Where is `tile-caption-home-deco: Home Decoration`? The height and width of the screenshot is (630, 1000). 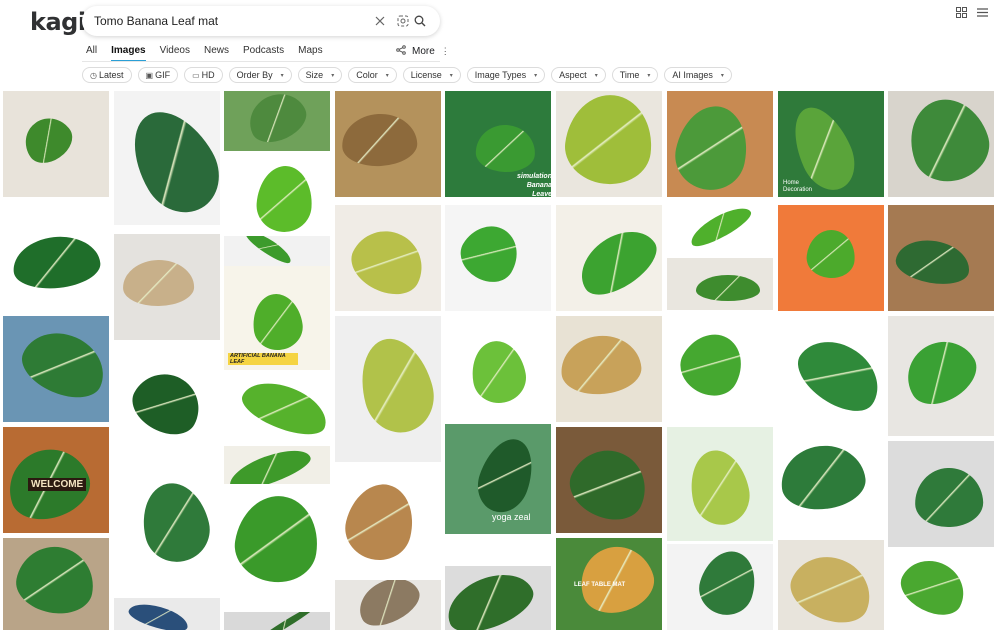 tile-caption-home-deco: Home Decoration is located at coordinates (798, 186).